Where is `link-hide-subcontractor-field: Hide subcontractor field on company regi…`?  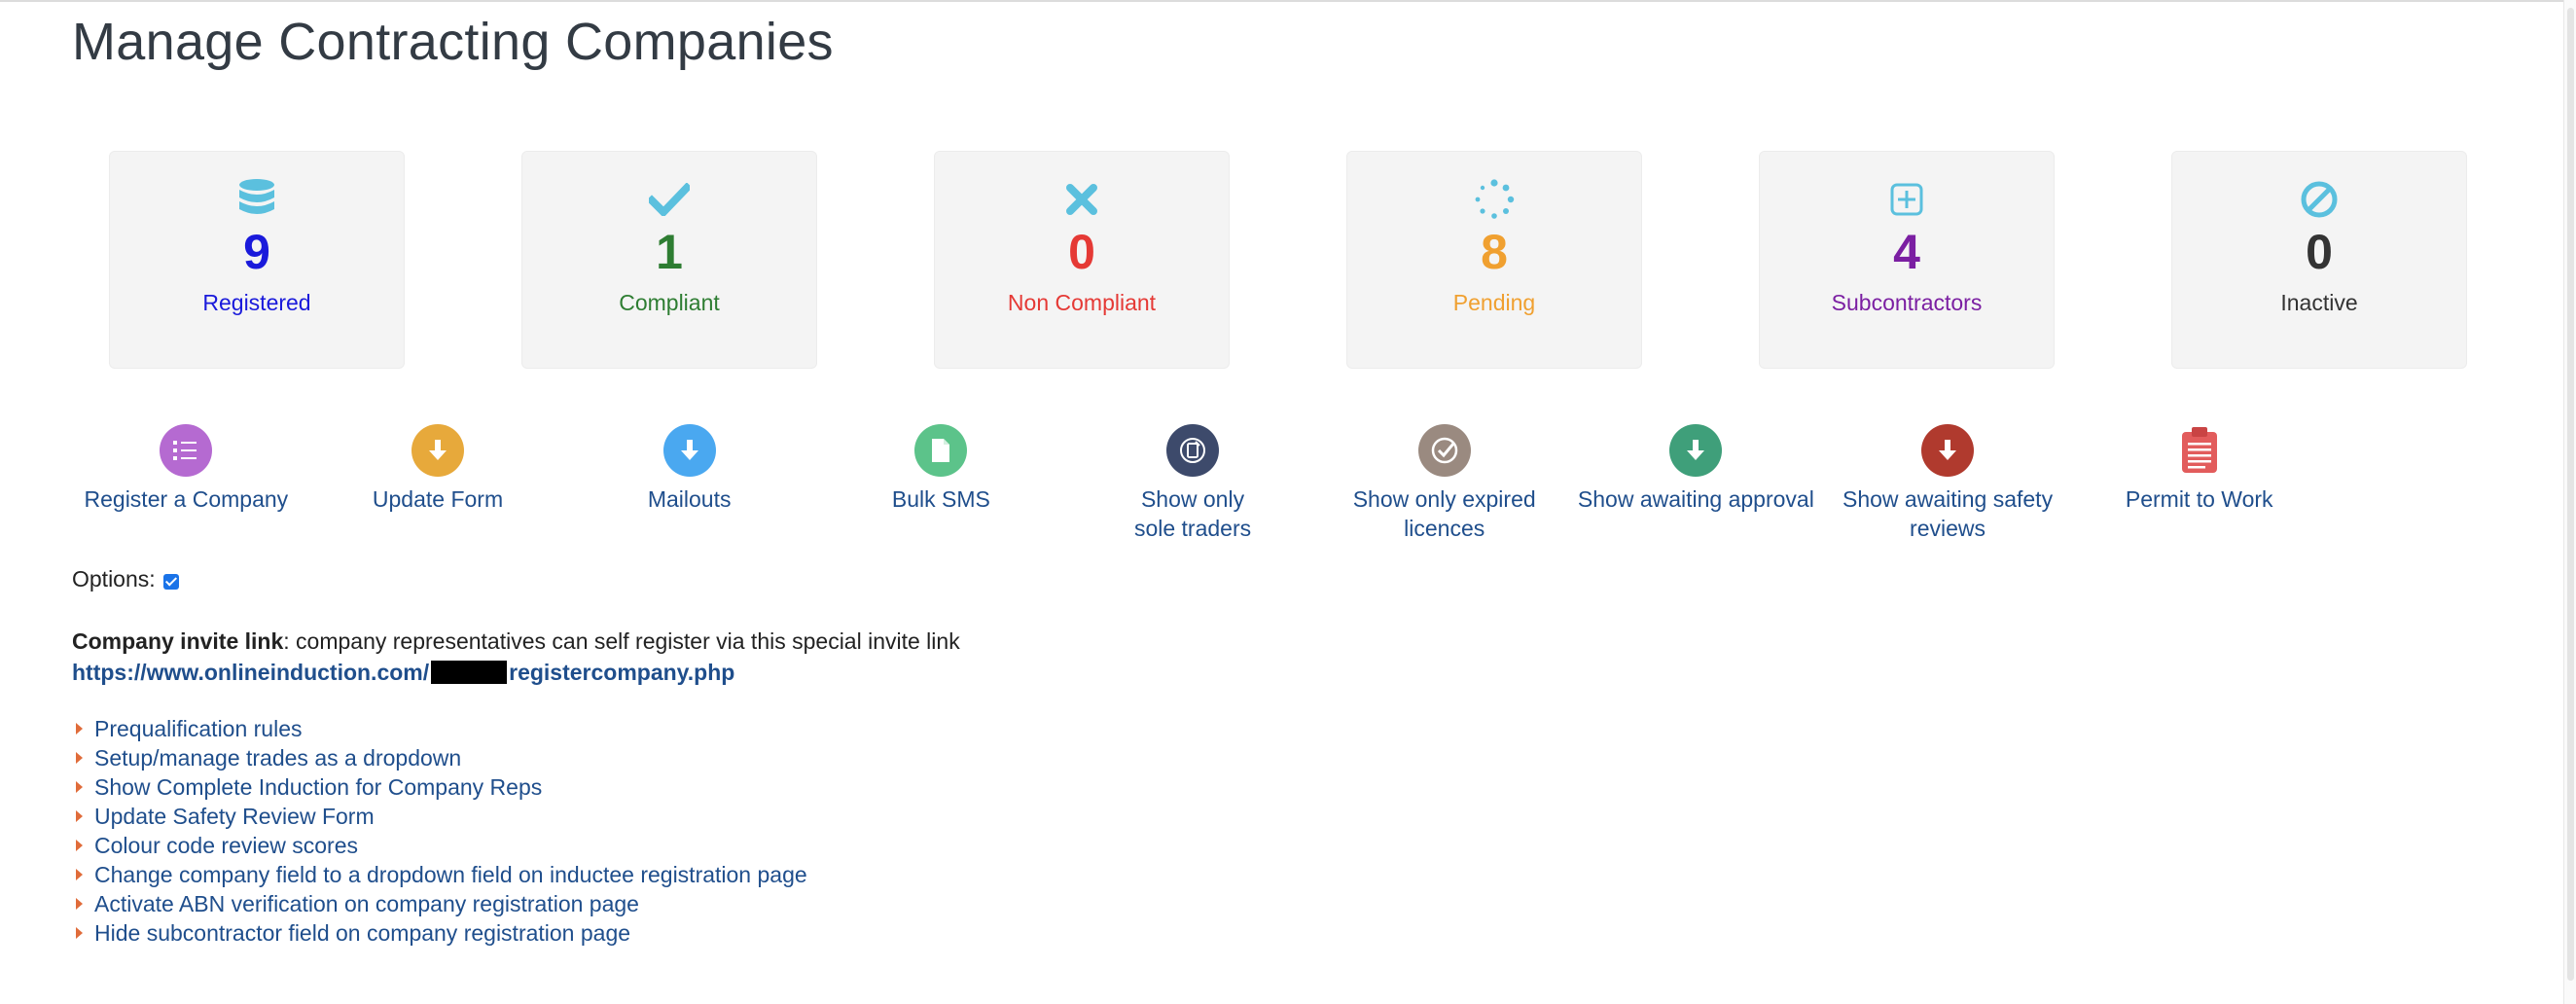 link-hide-subcontractor-field: Hide subcontractor field on company regi… is located at coordinates (362, 933).